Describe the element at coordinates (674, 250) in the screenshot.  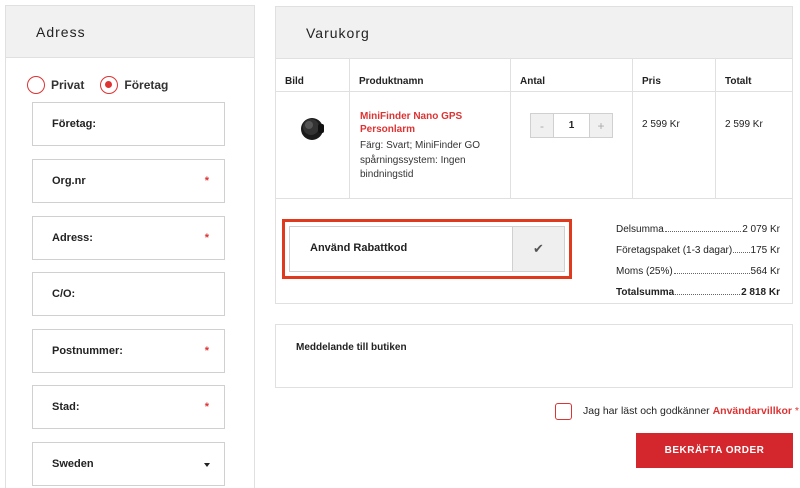
I see `summary-label: Företagspaket (1-3 dagar)` at that location.